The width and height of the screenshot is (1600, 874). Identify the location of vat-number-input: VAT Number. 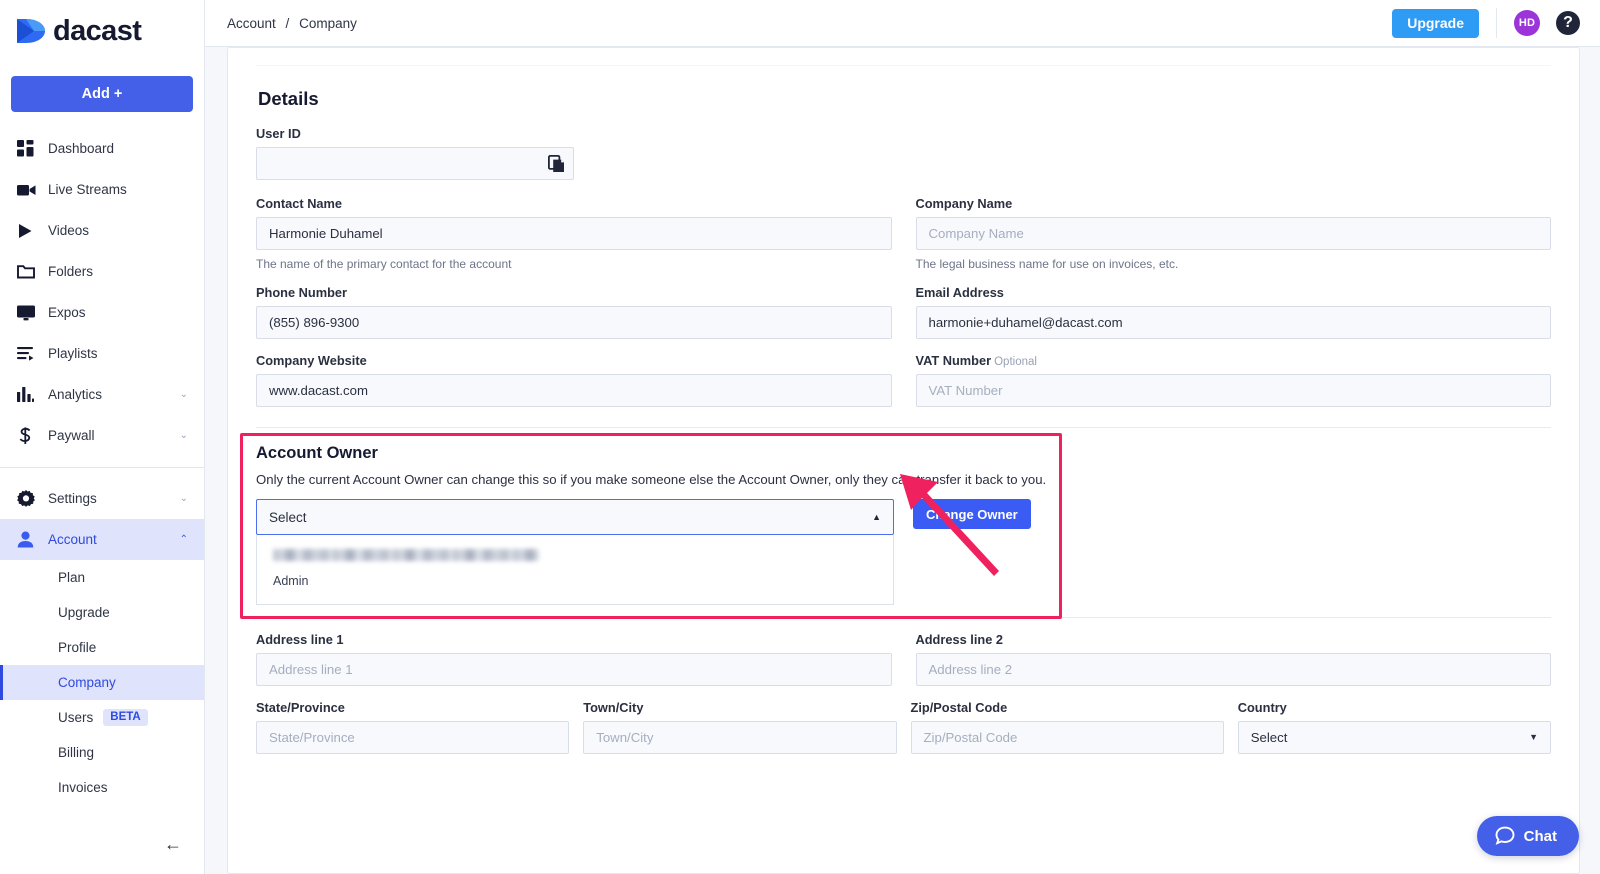
(1233, 390).